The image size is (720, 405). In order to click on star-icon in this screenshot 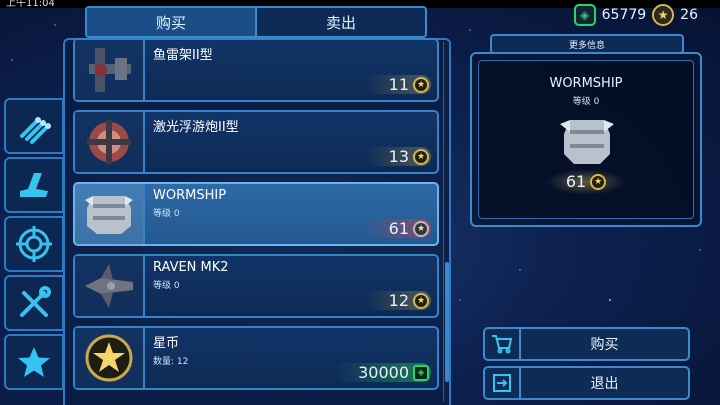, I will do `click(34, 362)`.